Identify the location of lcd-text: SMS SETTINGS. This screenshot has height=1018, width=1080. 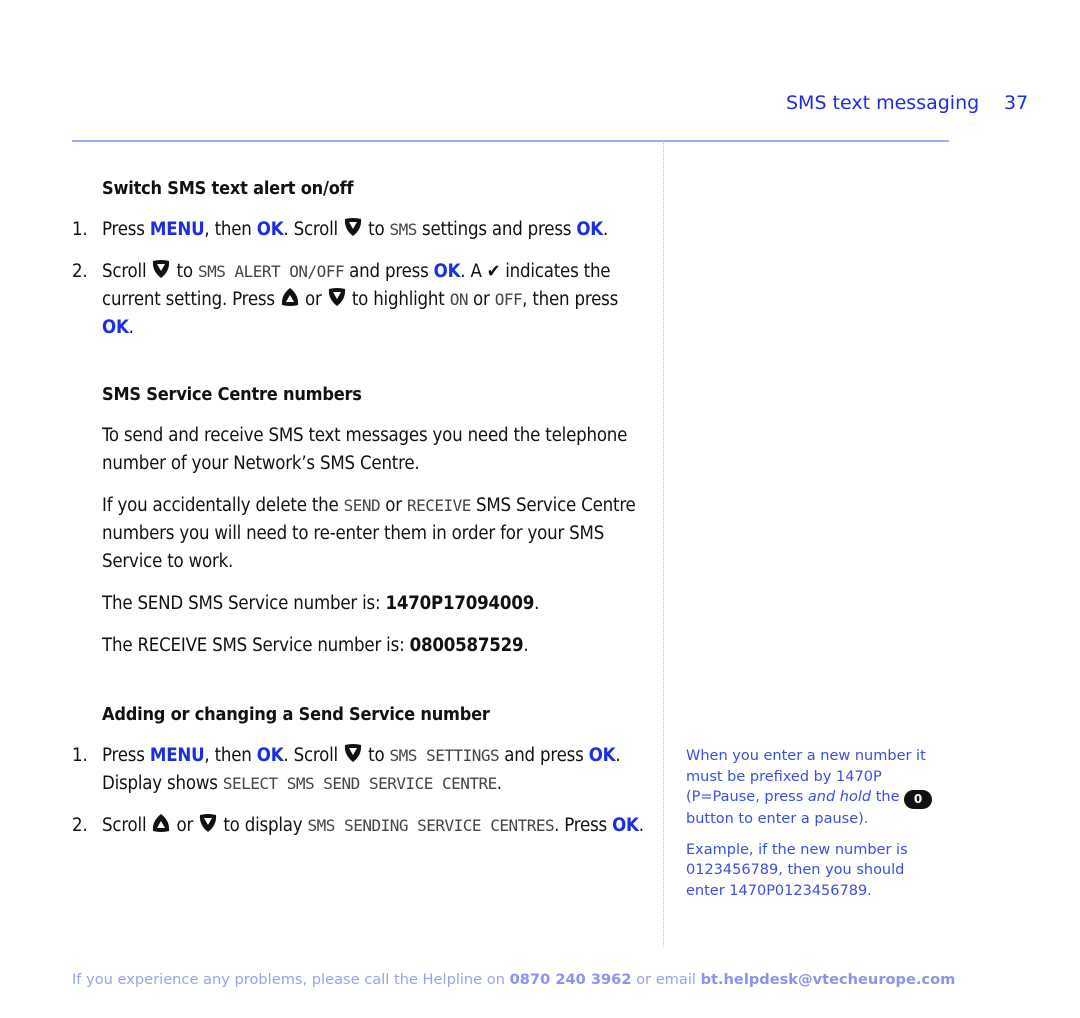
(444, 755).